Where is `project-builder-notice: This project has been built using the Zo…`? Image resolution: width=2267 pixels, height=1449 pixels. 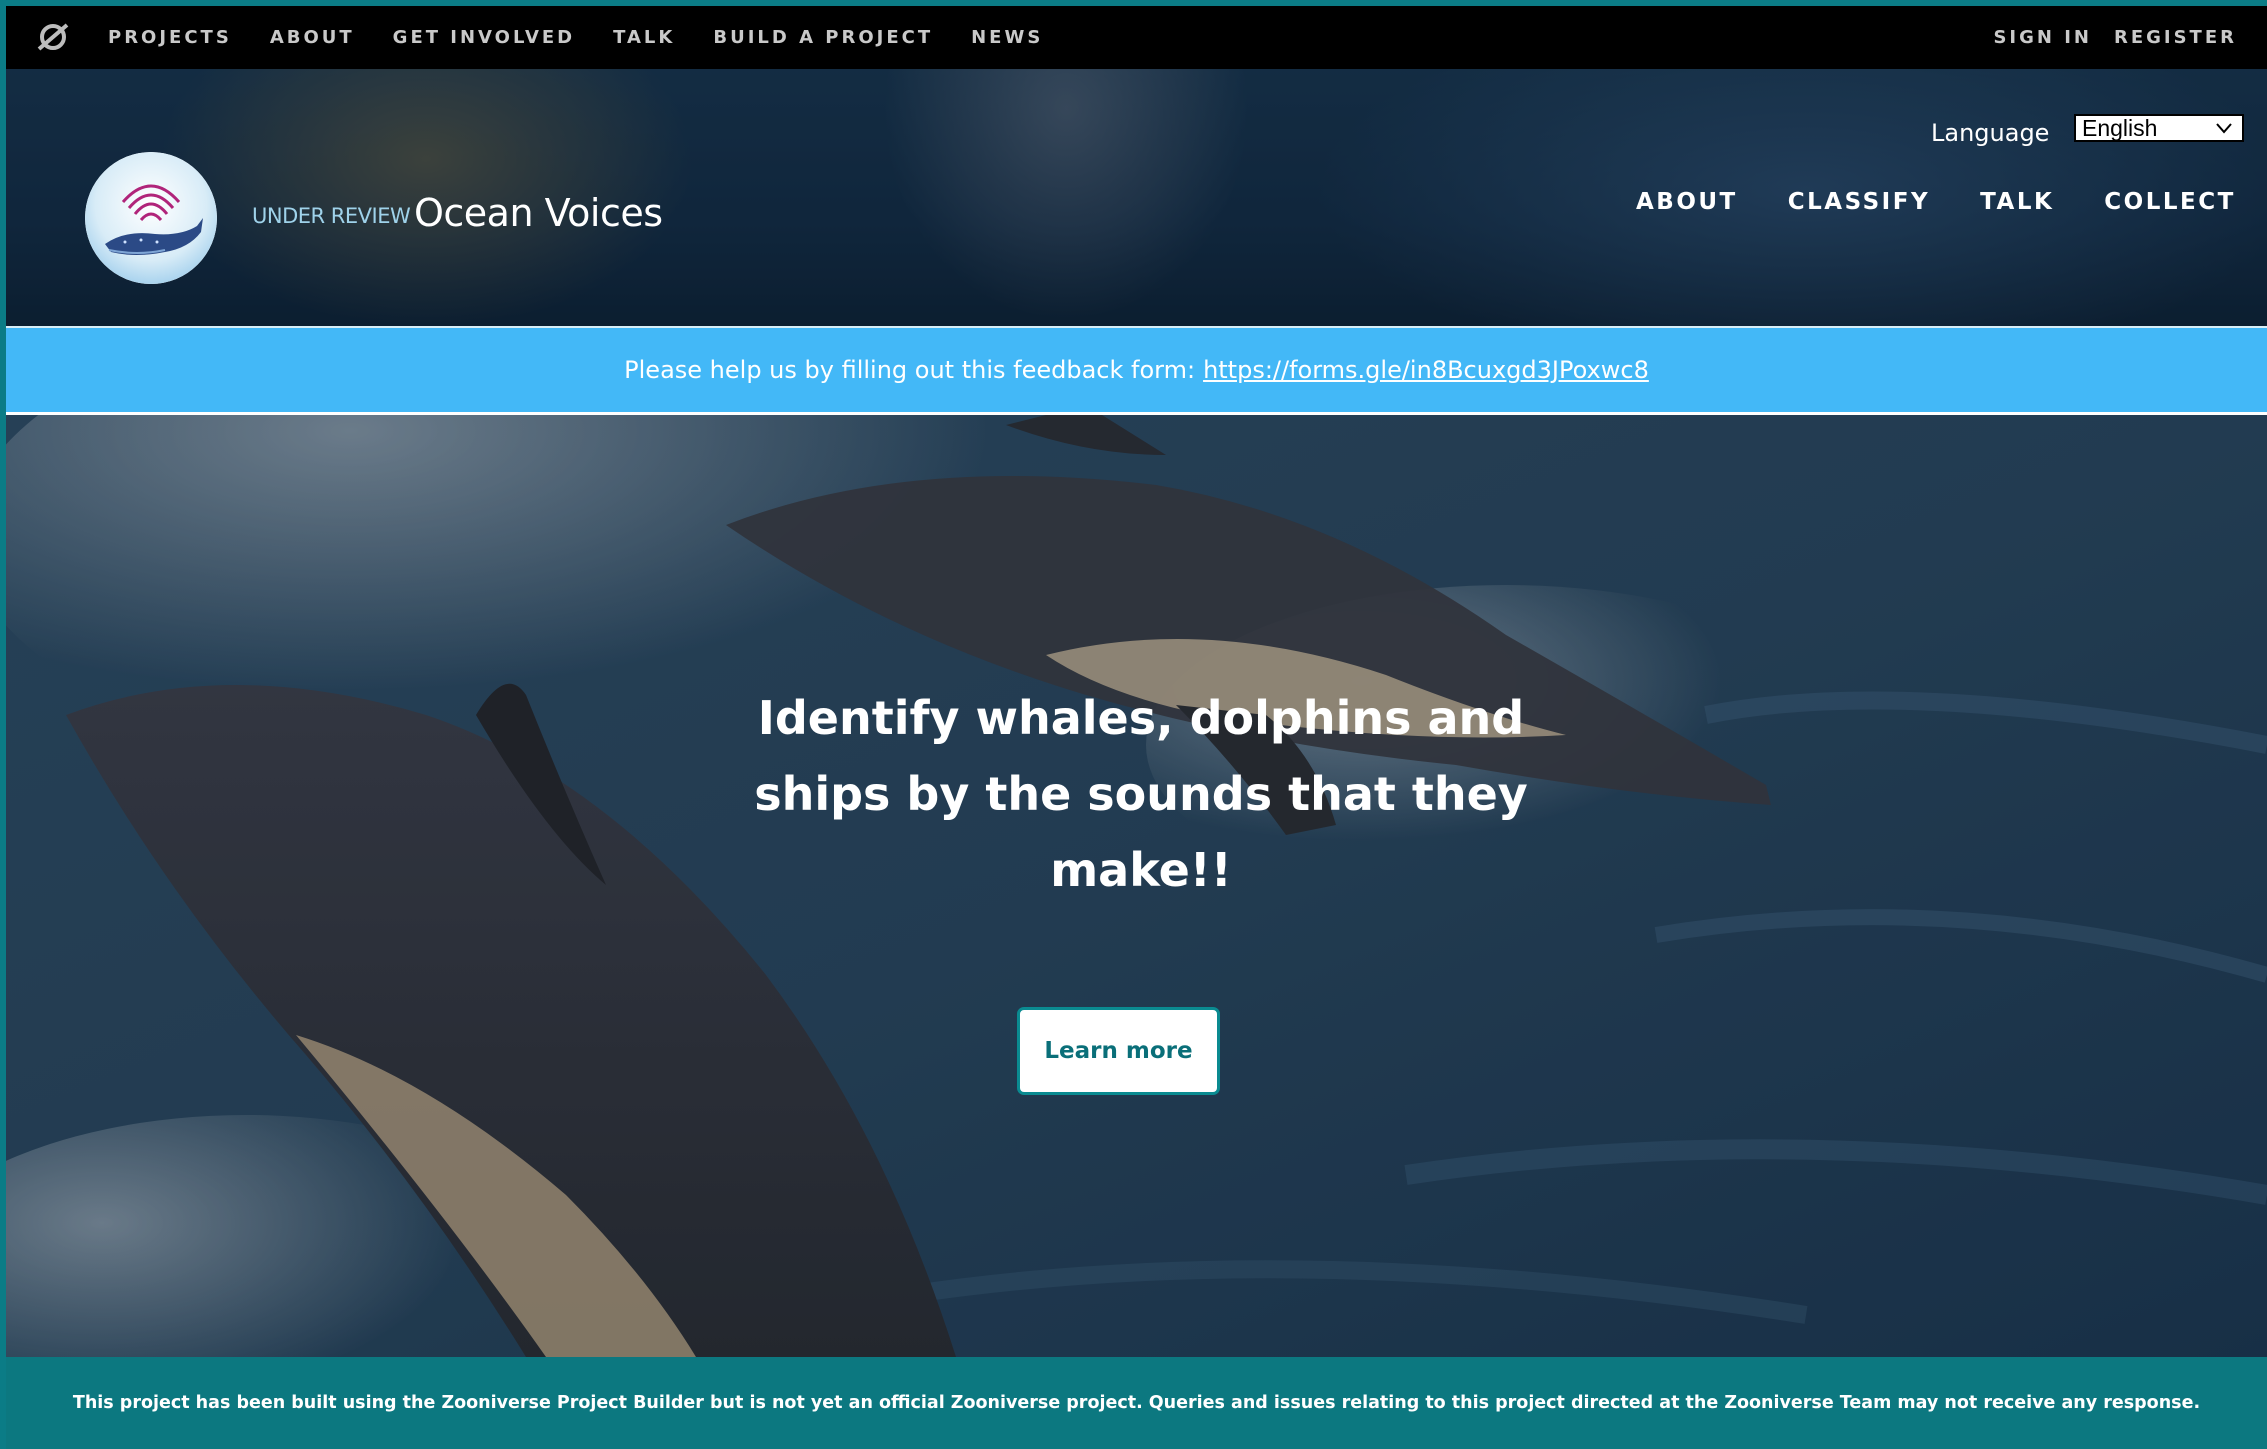 project-builder-notice: This project has been built using the Zo… is located at coordinates (1136, 1403).